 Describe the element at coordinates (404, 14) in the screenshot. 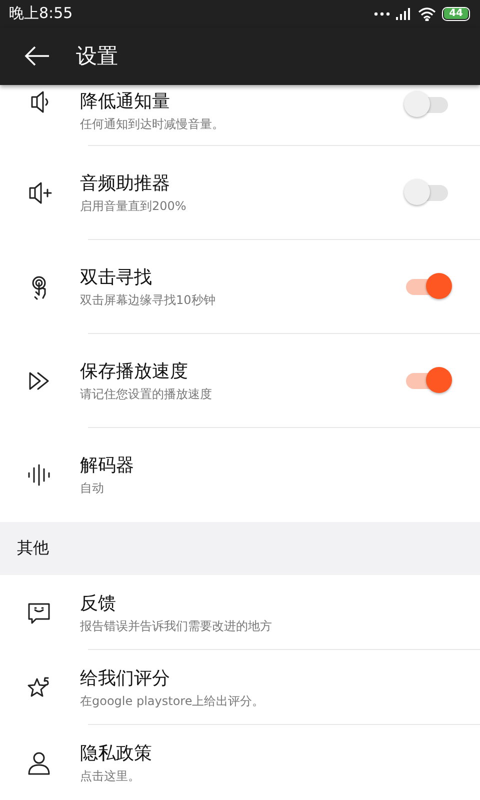

I see `signal-icon` at that location.